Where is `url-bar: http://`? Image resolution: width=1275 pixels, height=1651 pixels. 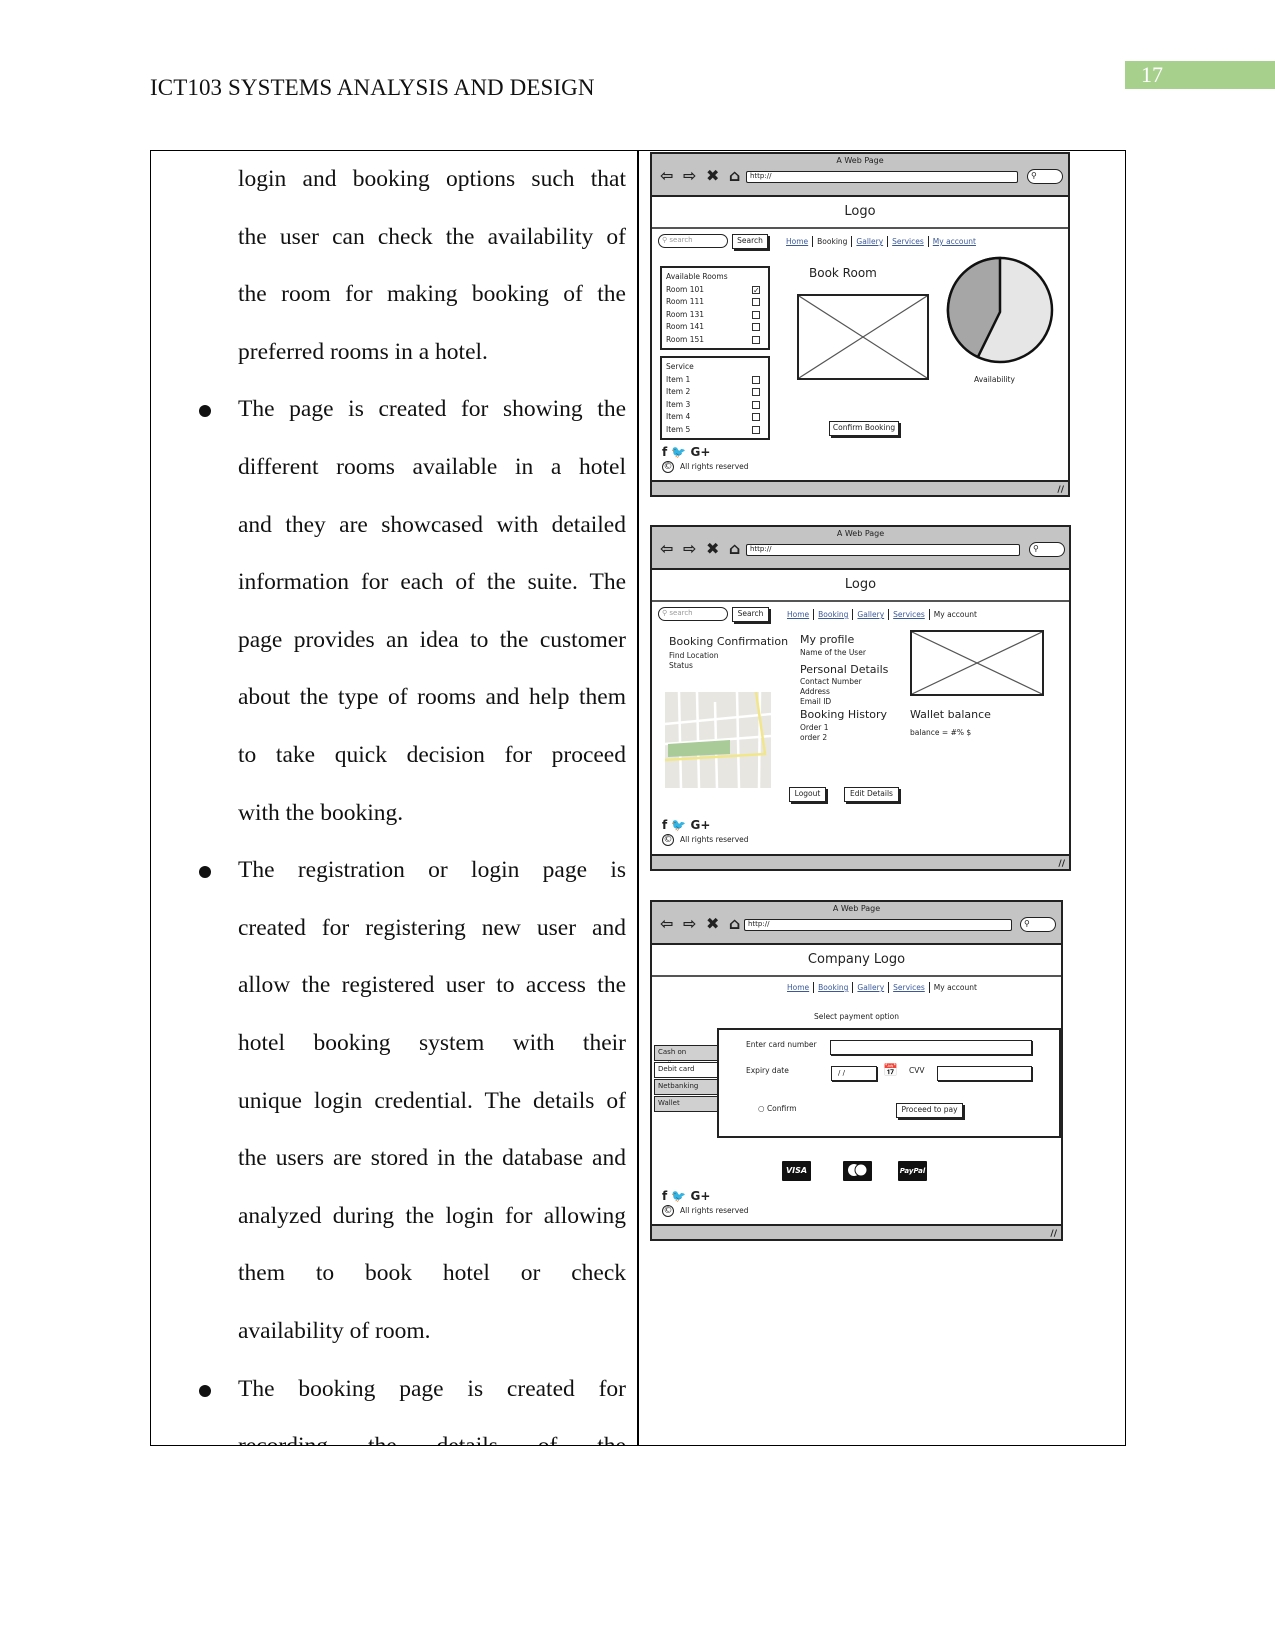
url-bar: http:// is located at coordinates (883, 550).